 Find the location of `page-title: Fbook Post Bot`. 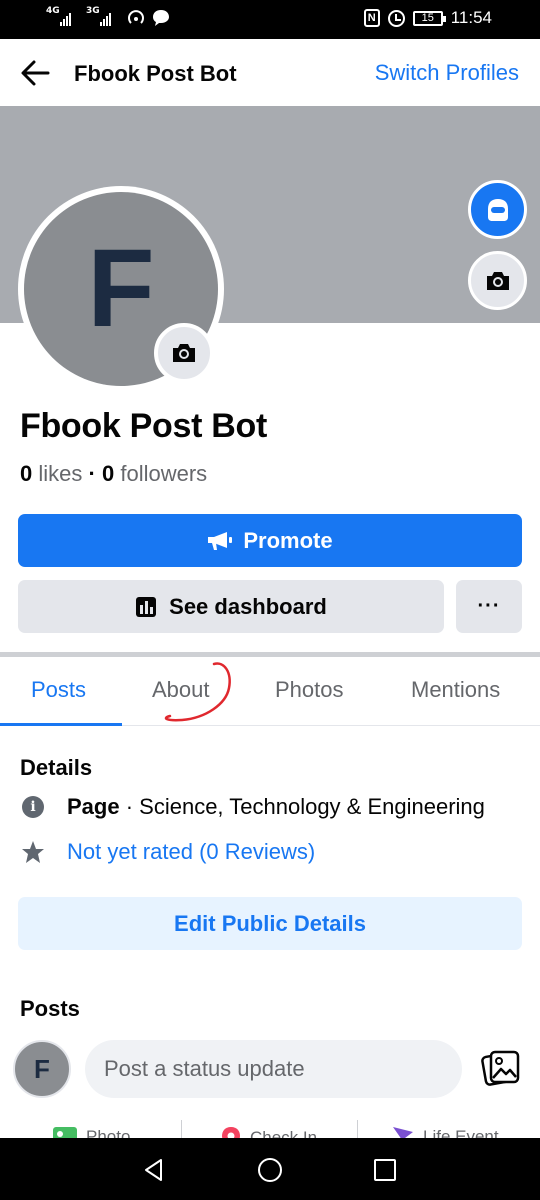

page-title: Fbook Post Bot is located at coordinates (143, 426).